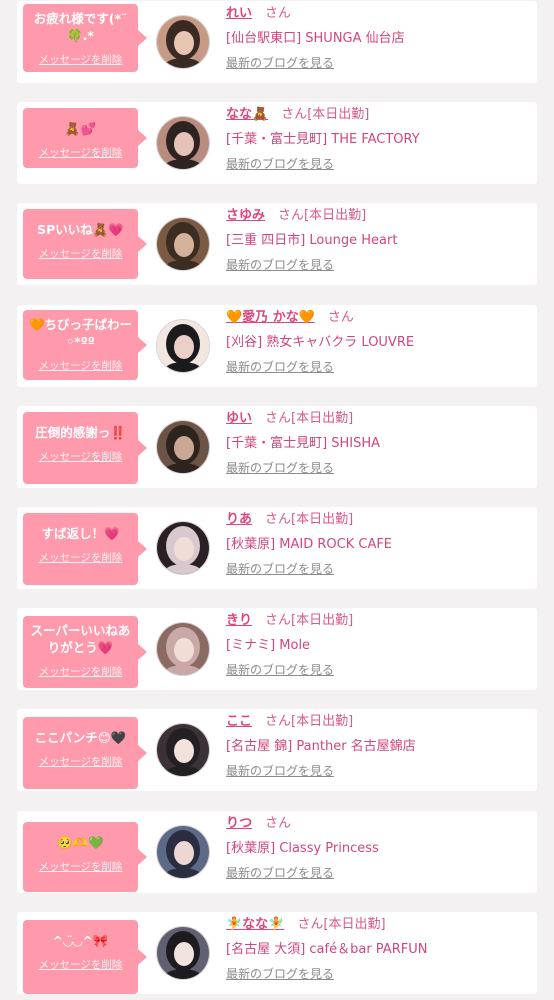 This screenshot has width=554, height=1000. What do you see at coordinates (270, 317) in the screenshot?
I see `cast-name-link: 🧡愛乃 かな🧡` at bounding box center [270, 317].